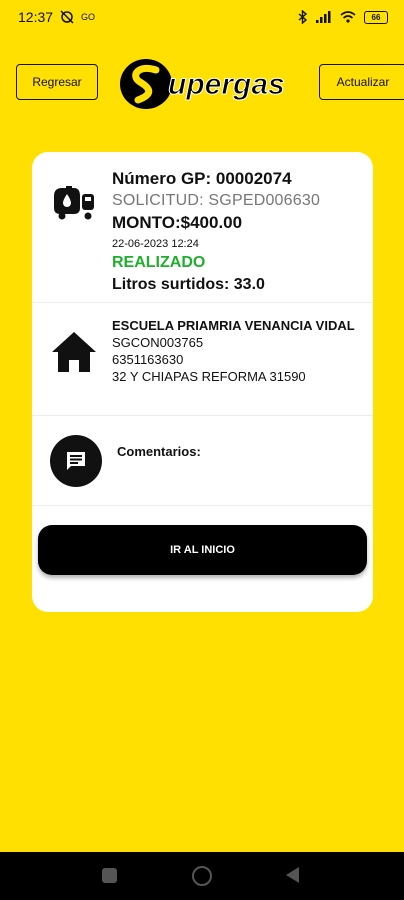 This screenshot has width=404, height=900. I want to click on order-number: Número GP: 00002074, so click(202, 178).